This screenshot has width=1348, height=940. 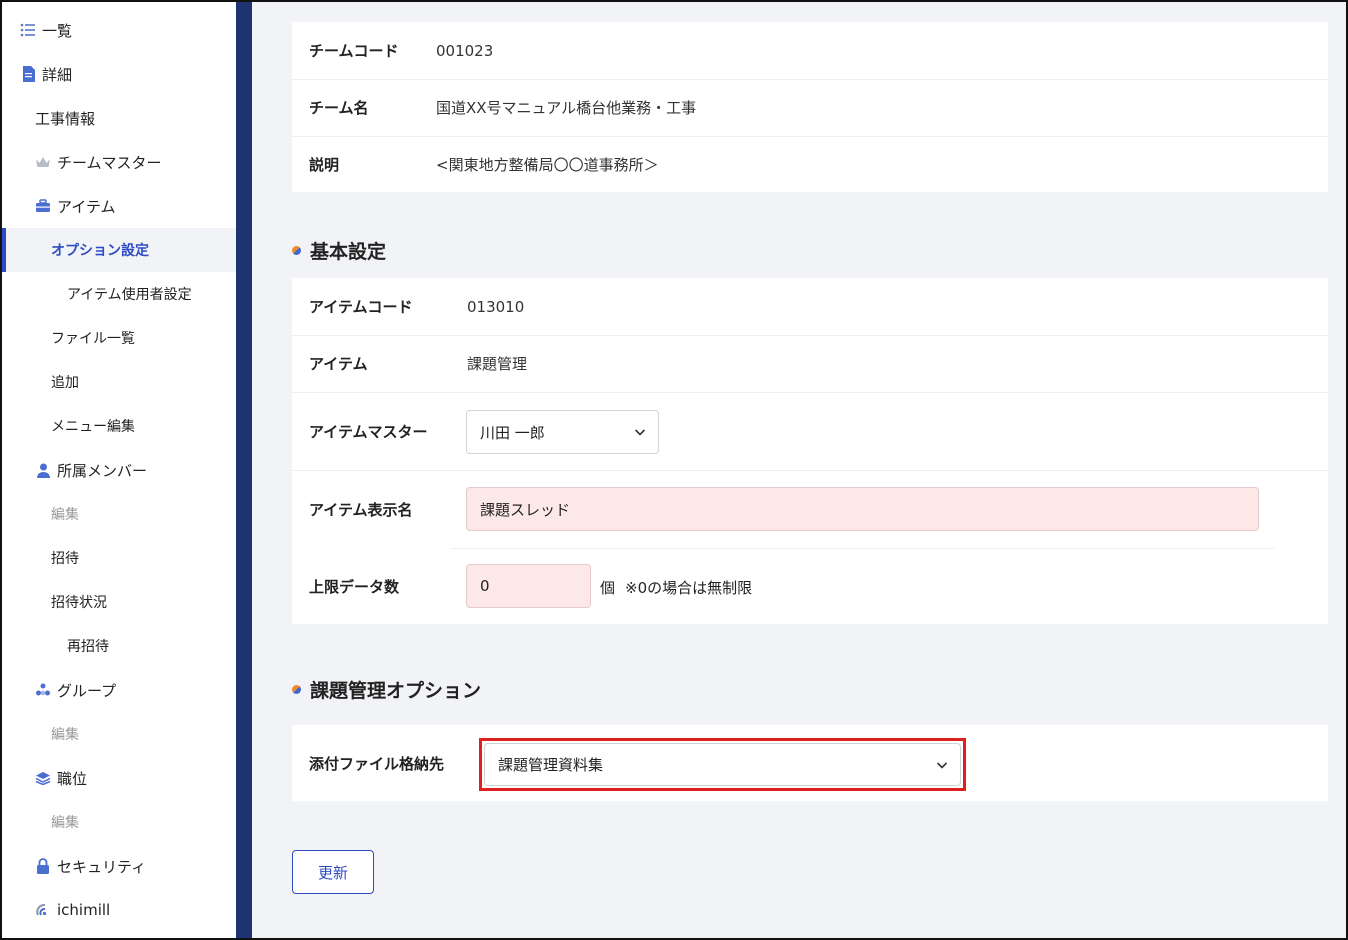 What do you see at coordinates (324, 164) in the screenshot?
I see `description-label: 説明` at bounding box center [324, 164].